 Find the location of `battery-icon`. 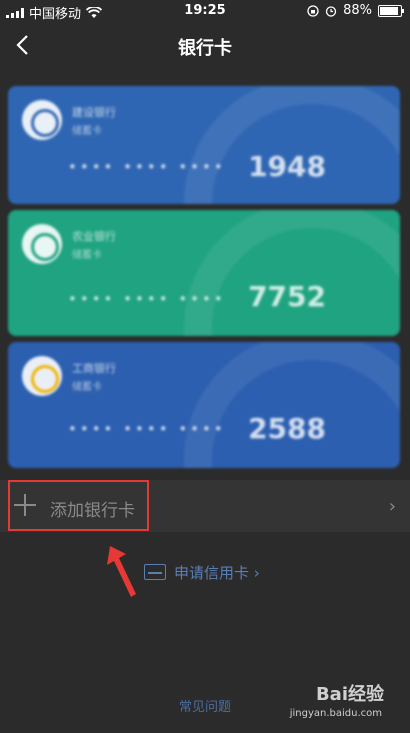

battery-icon is located at coordinates (391, 10).